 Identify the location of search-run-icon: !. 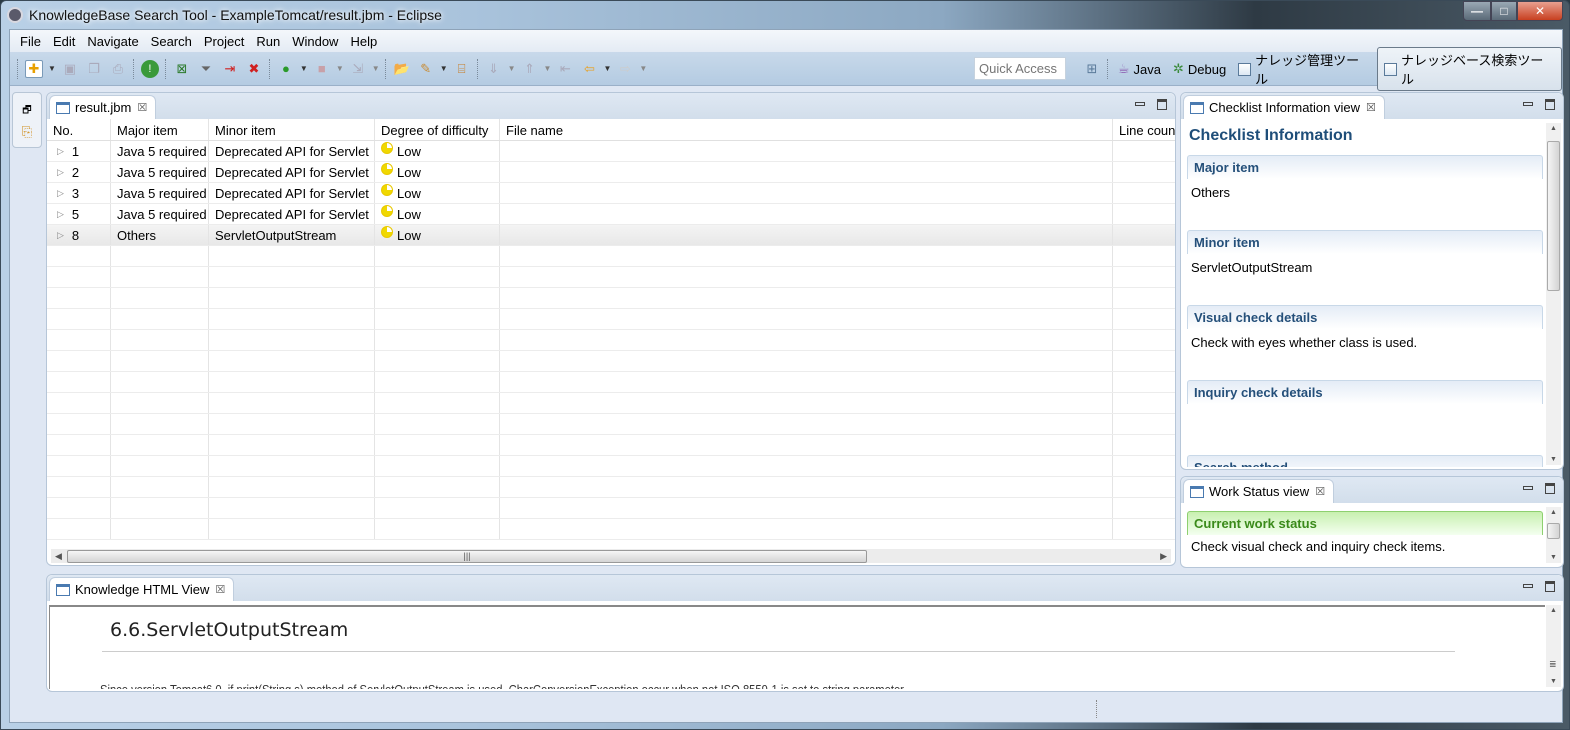
(149, 68).